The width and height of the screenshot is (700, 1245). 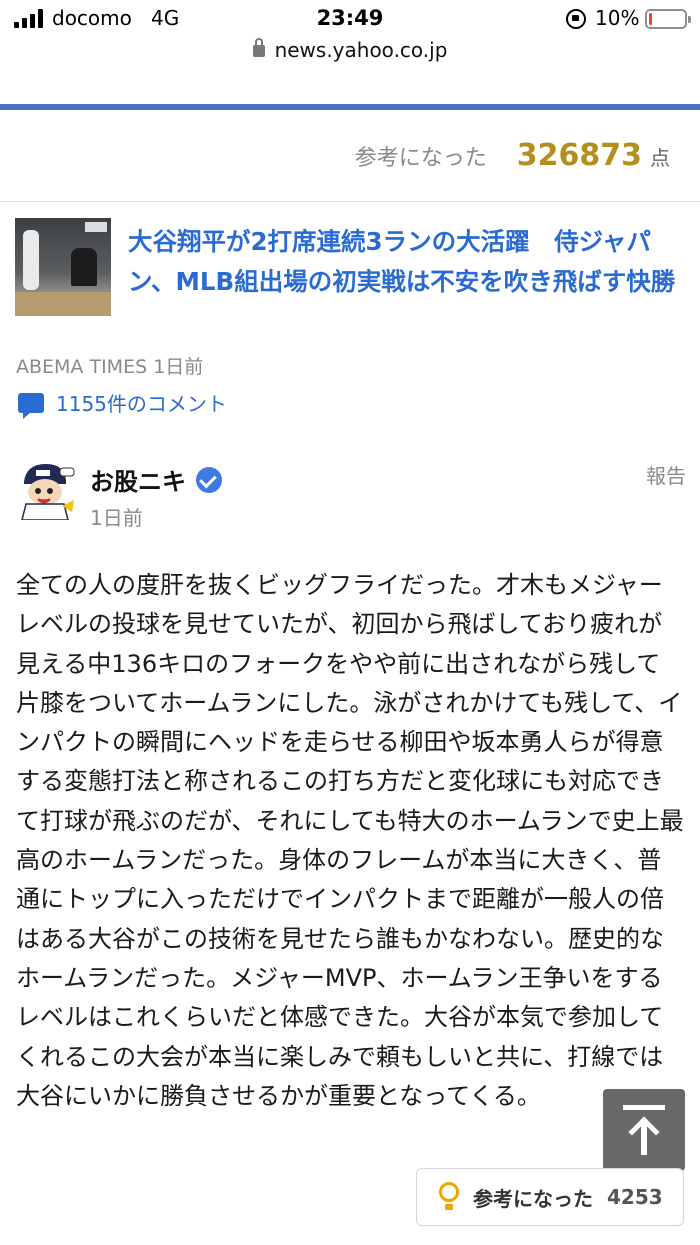 I want to click on verified-badge-icon, so click(x=209, y=479).